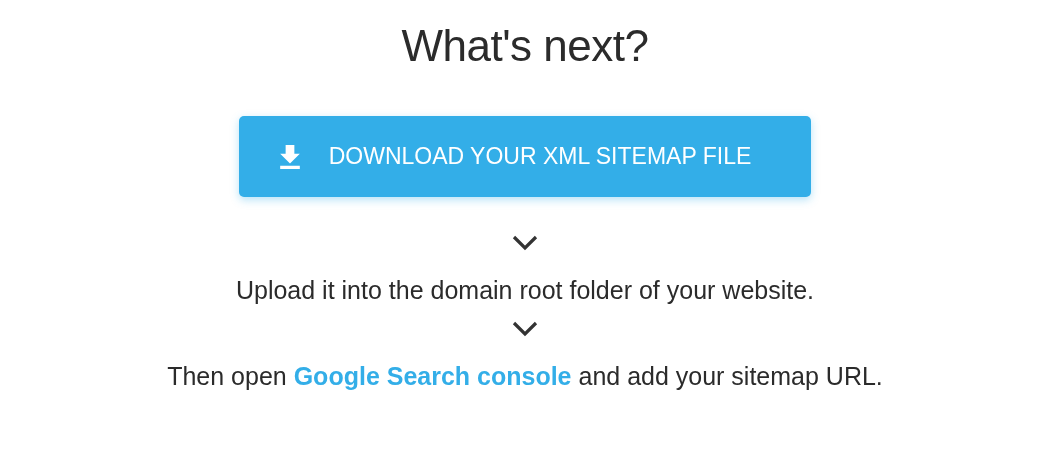 The image size is (1050, 452). I want to click on instruction-text: Upload it into the domain root folder of your website., so click(525, 290).